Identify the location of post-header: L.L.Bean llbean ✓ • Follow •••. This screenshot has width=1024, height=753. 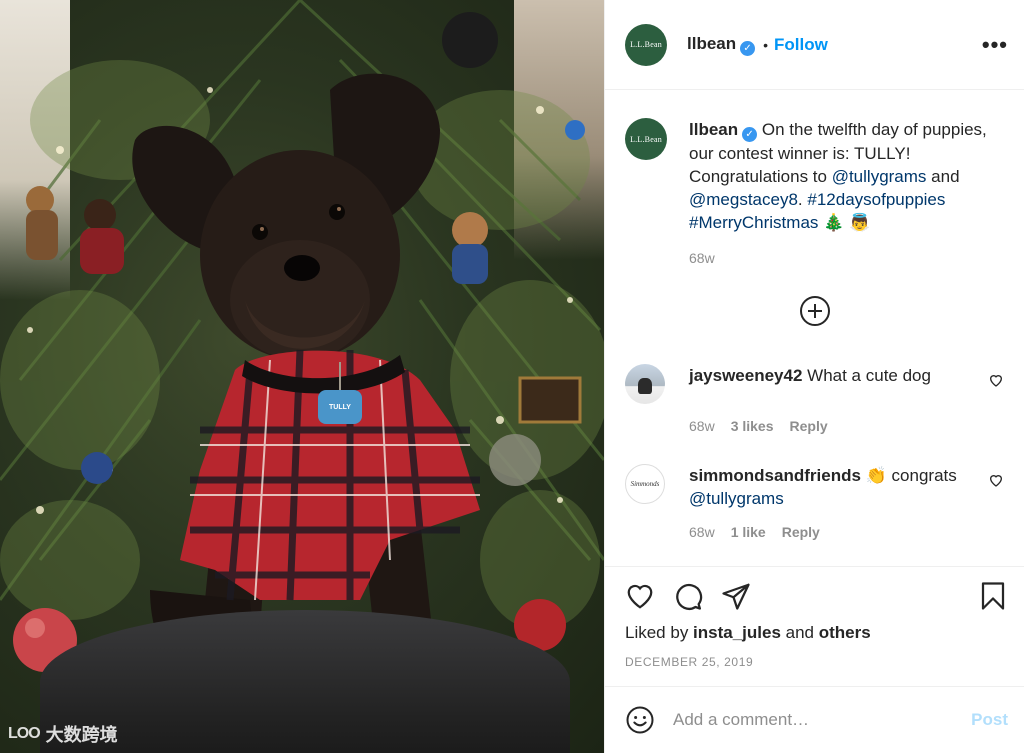
(814, 45).